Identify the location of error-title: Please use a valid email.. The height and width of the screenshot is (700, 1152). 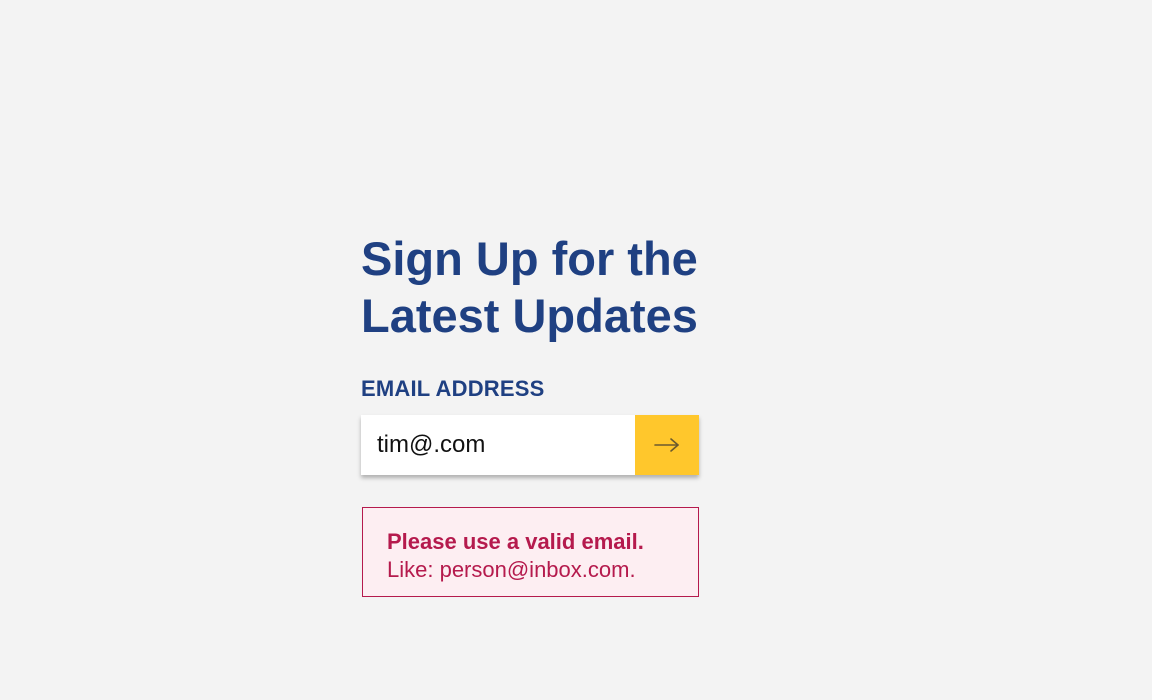
(515, 541).